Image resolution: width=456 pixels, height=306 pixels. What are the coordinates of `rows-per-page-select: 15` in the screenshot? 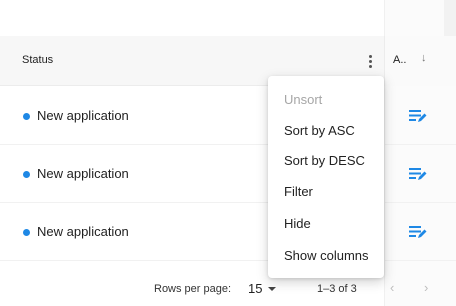 It's located at (255, 288).